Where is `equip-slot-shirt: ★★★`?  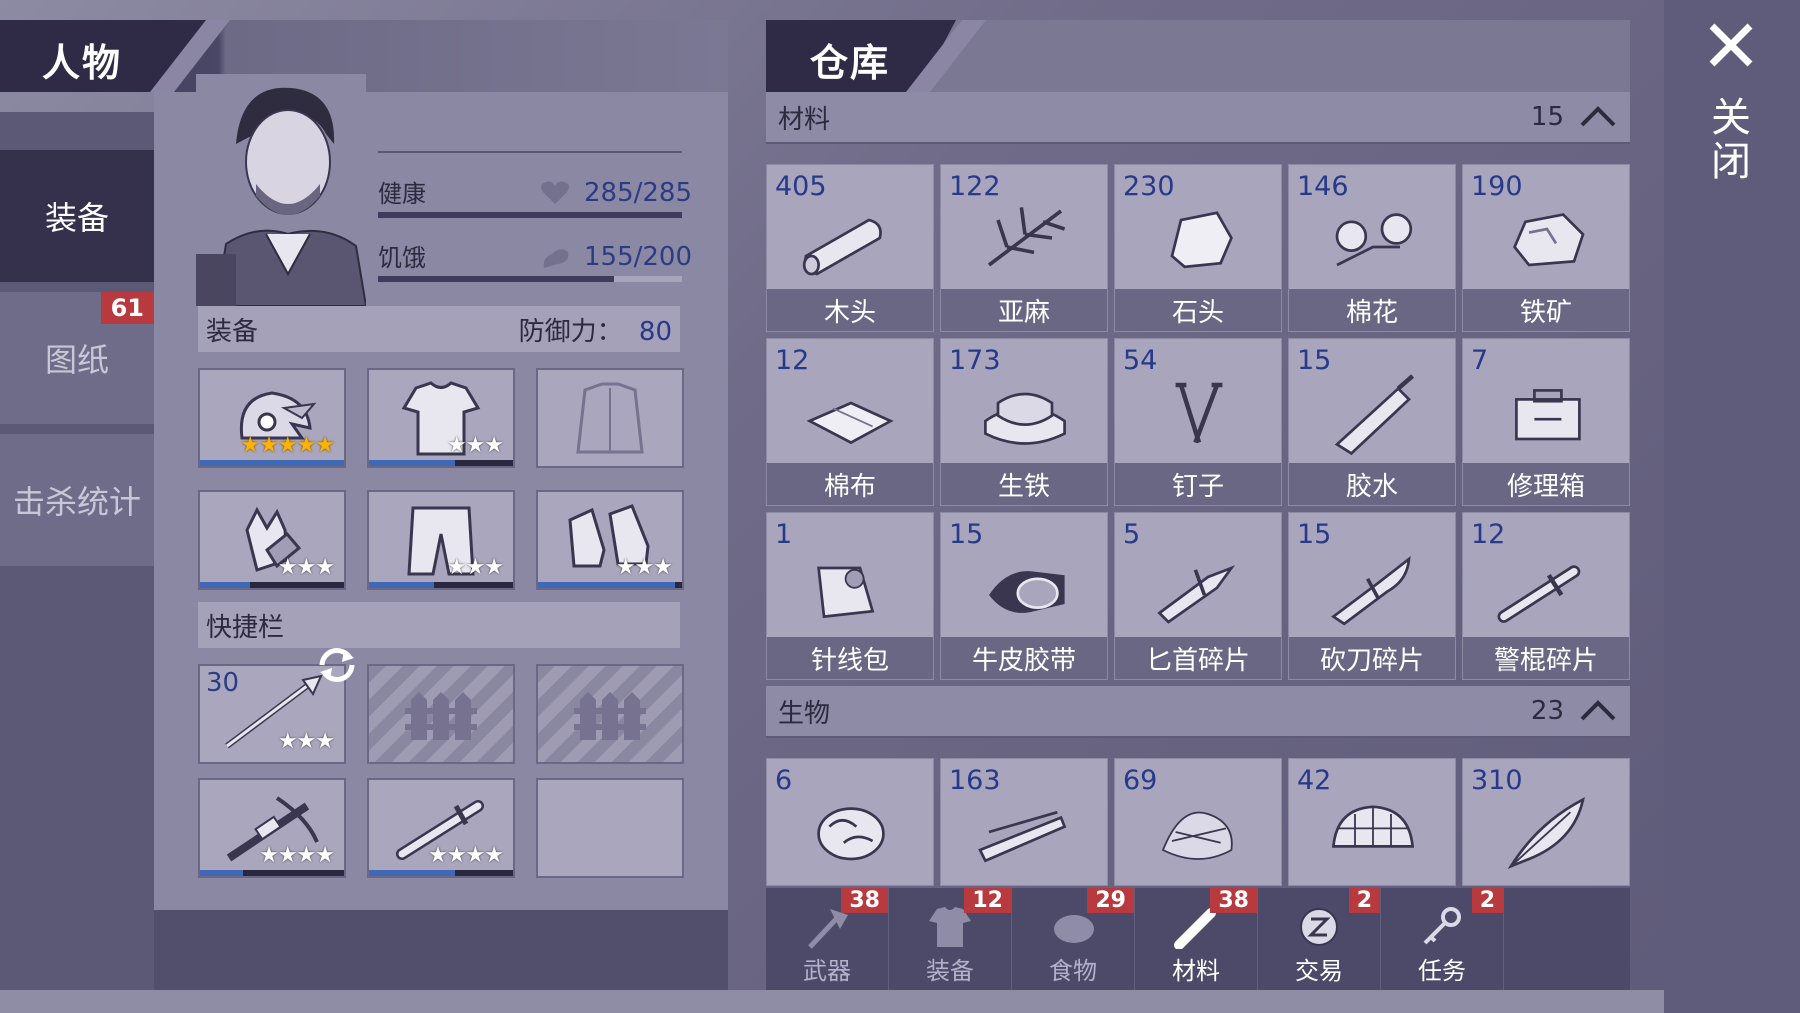 equip-slot-shirt: ★★★ is located at coordinates (441, 418).